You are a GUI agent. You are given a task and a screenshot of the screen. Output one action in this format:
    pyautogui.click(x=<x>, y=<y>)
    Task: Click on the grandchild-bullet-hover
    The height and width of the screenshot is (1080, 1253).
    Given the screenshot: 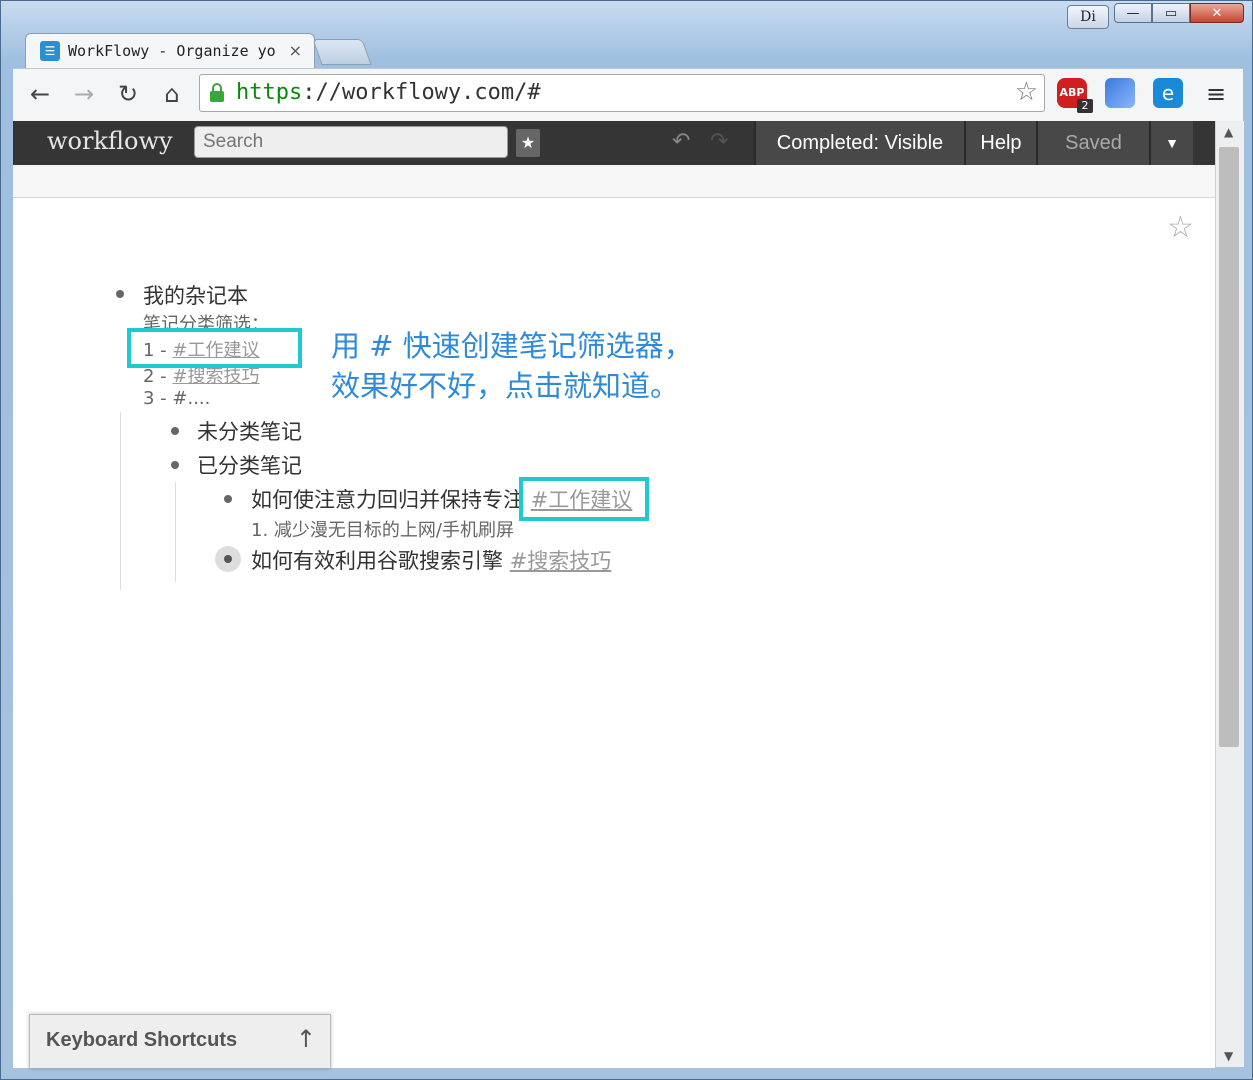 What is the action you would take?
    pyautogui.click(x=228, y=559)
    